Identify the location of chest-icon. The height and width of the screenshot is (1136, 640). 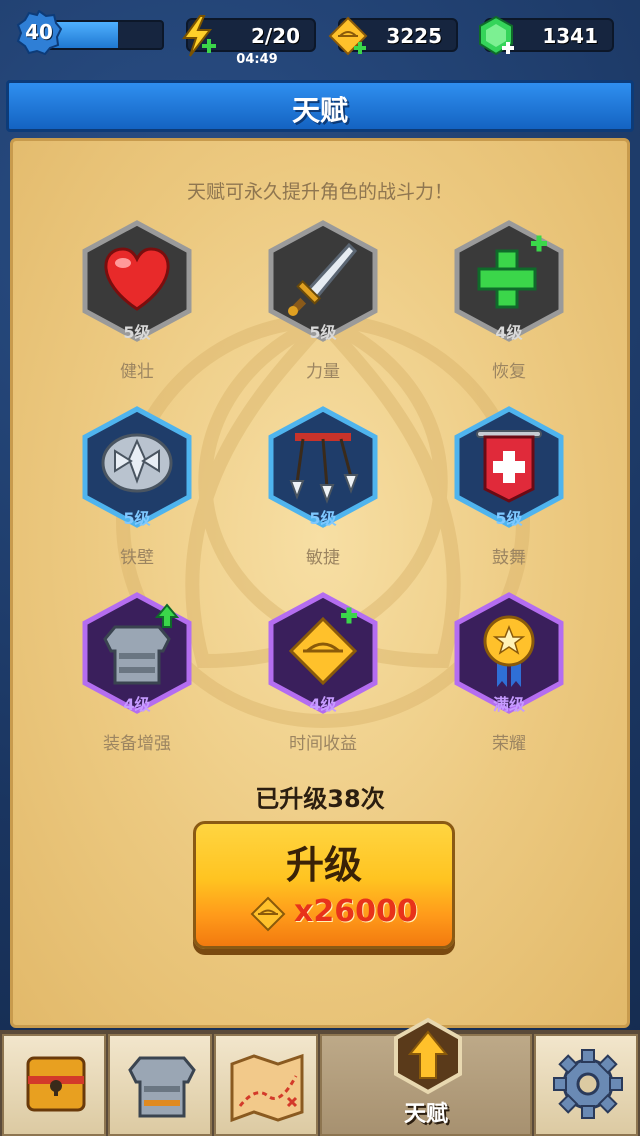
(56, 1084).